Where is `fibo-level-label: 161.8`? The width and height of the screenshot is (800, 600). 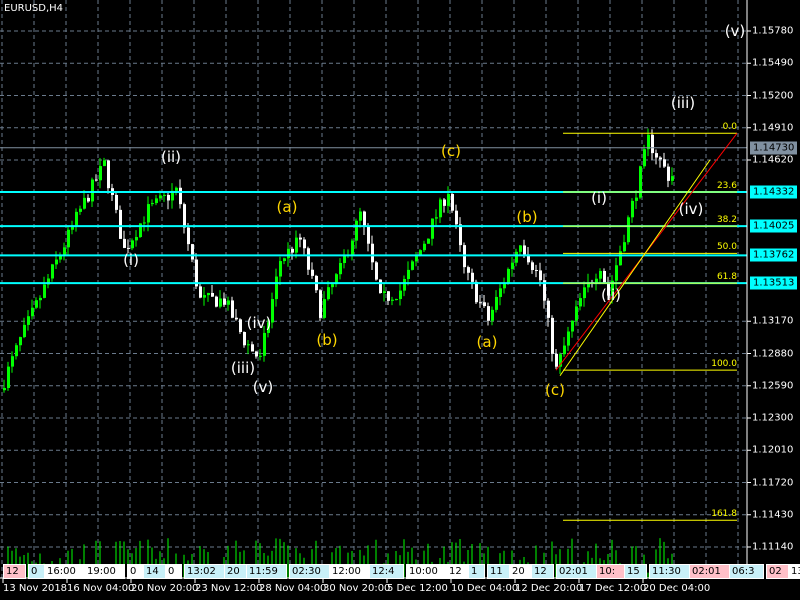 fibo-level-label: 161.8 is located at coordinates (724, 514).